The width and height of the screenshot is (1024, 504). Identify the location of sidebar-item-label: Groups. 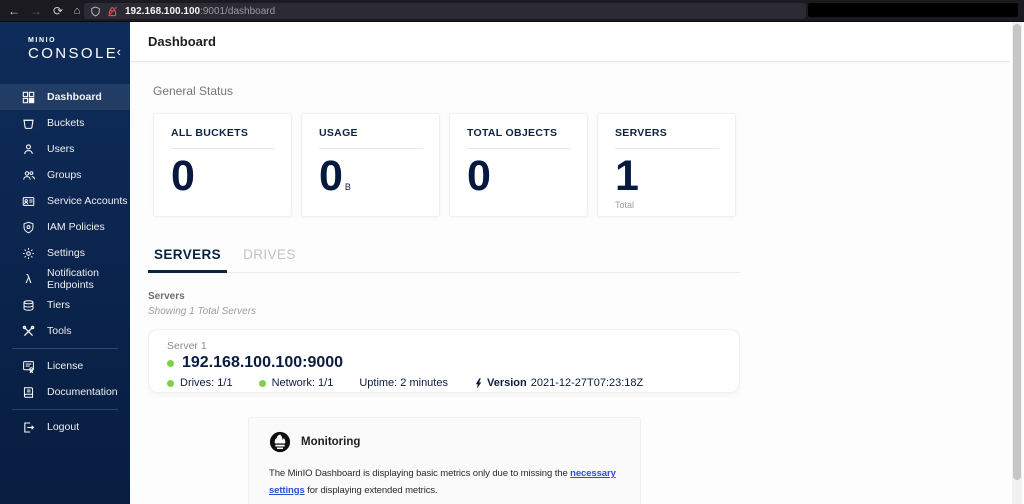
(64, 175).